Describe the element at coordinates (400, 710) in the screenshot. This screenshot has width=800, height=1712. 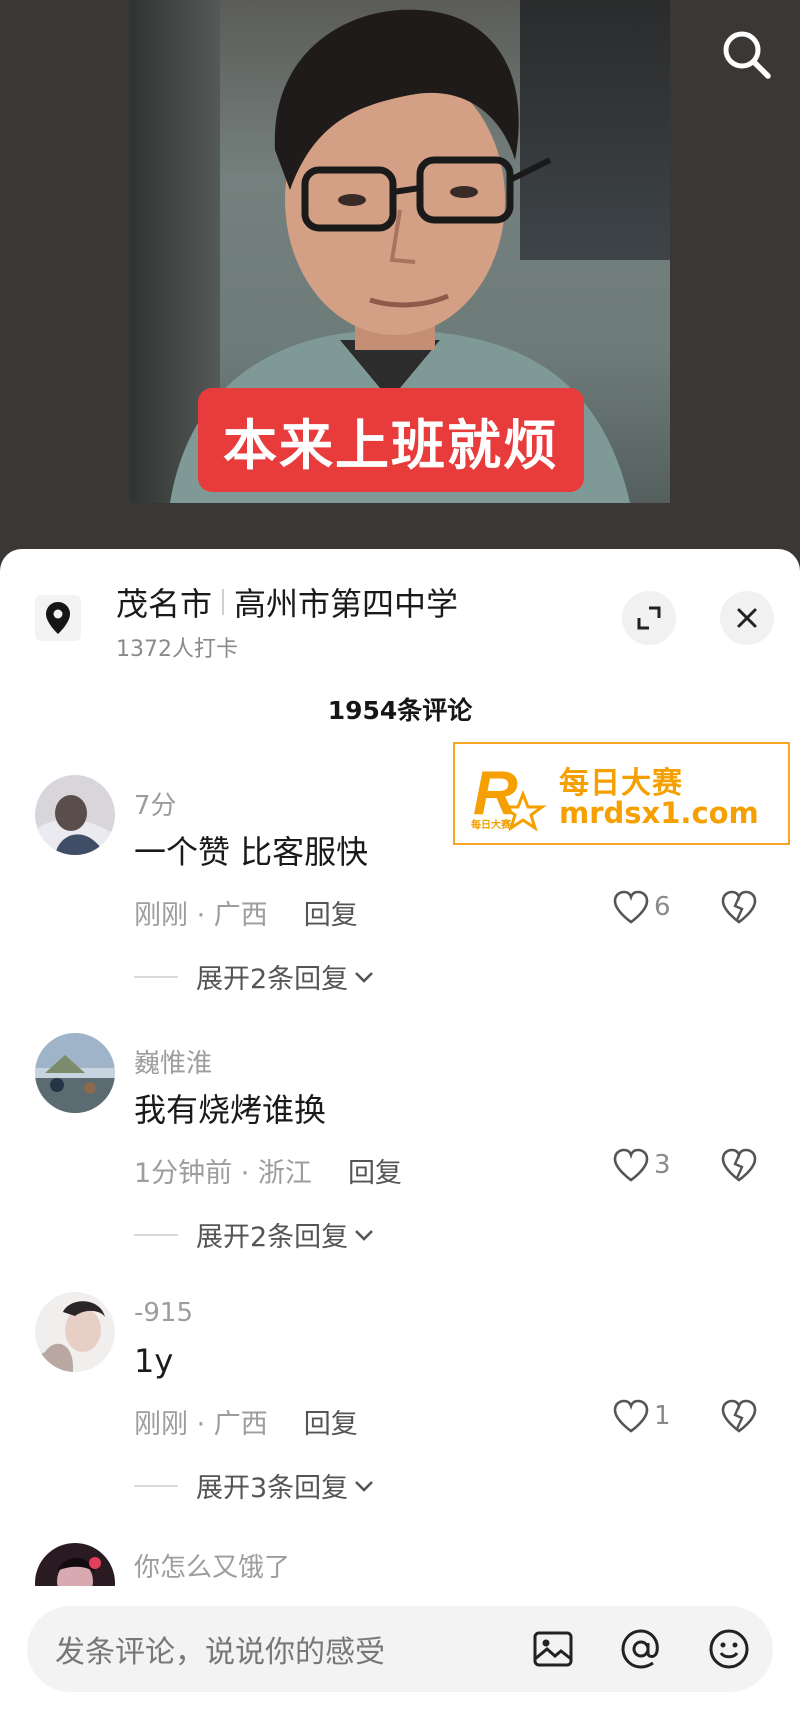
I see `comment-count: 1954条评论` at that location.